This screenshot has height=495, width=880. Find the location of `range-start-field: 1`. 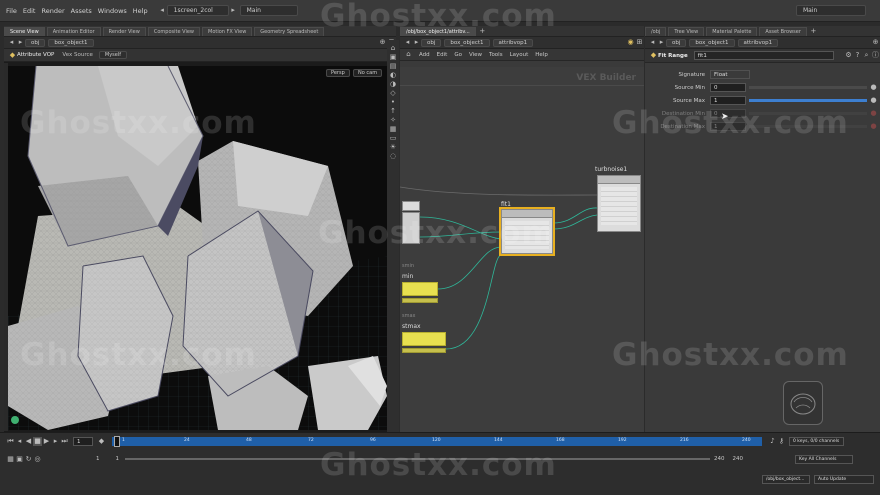

range-start-field: 1 is located at coordinates (118, 459).